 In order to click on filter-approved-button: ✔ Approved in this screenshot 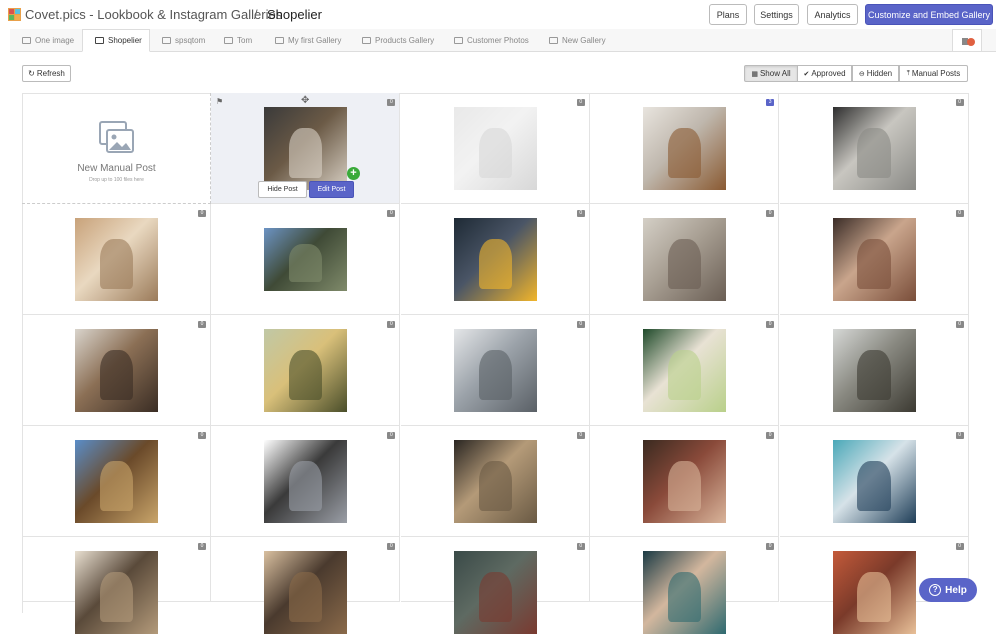, I will do `click(824, 73)`.